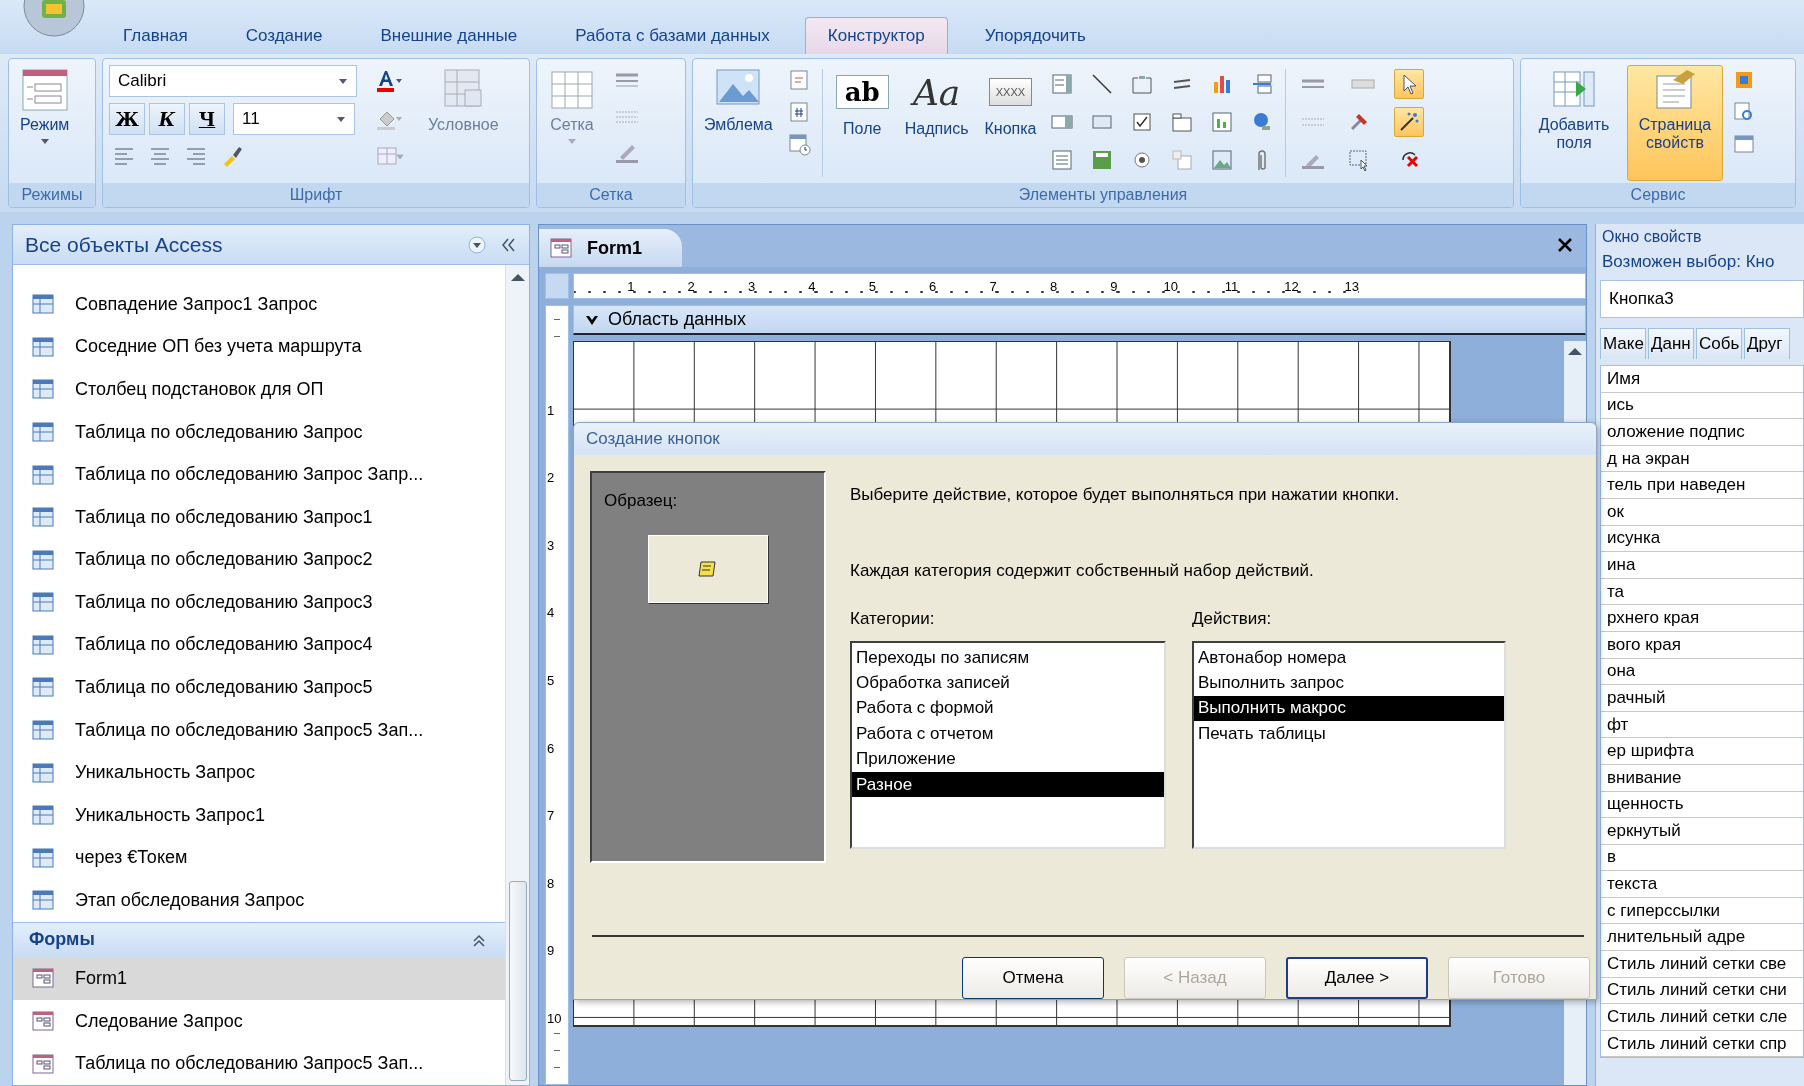 This screenshot has width=1804, height=1086. I want to click on navigation-item: Следование Запрос, so click(259, 1021).